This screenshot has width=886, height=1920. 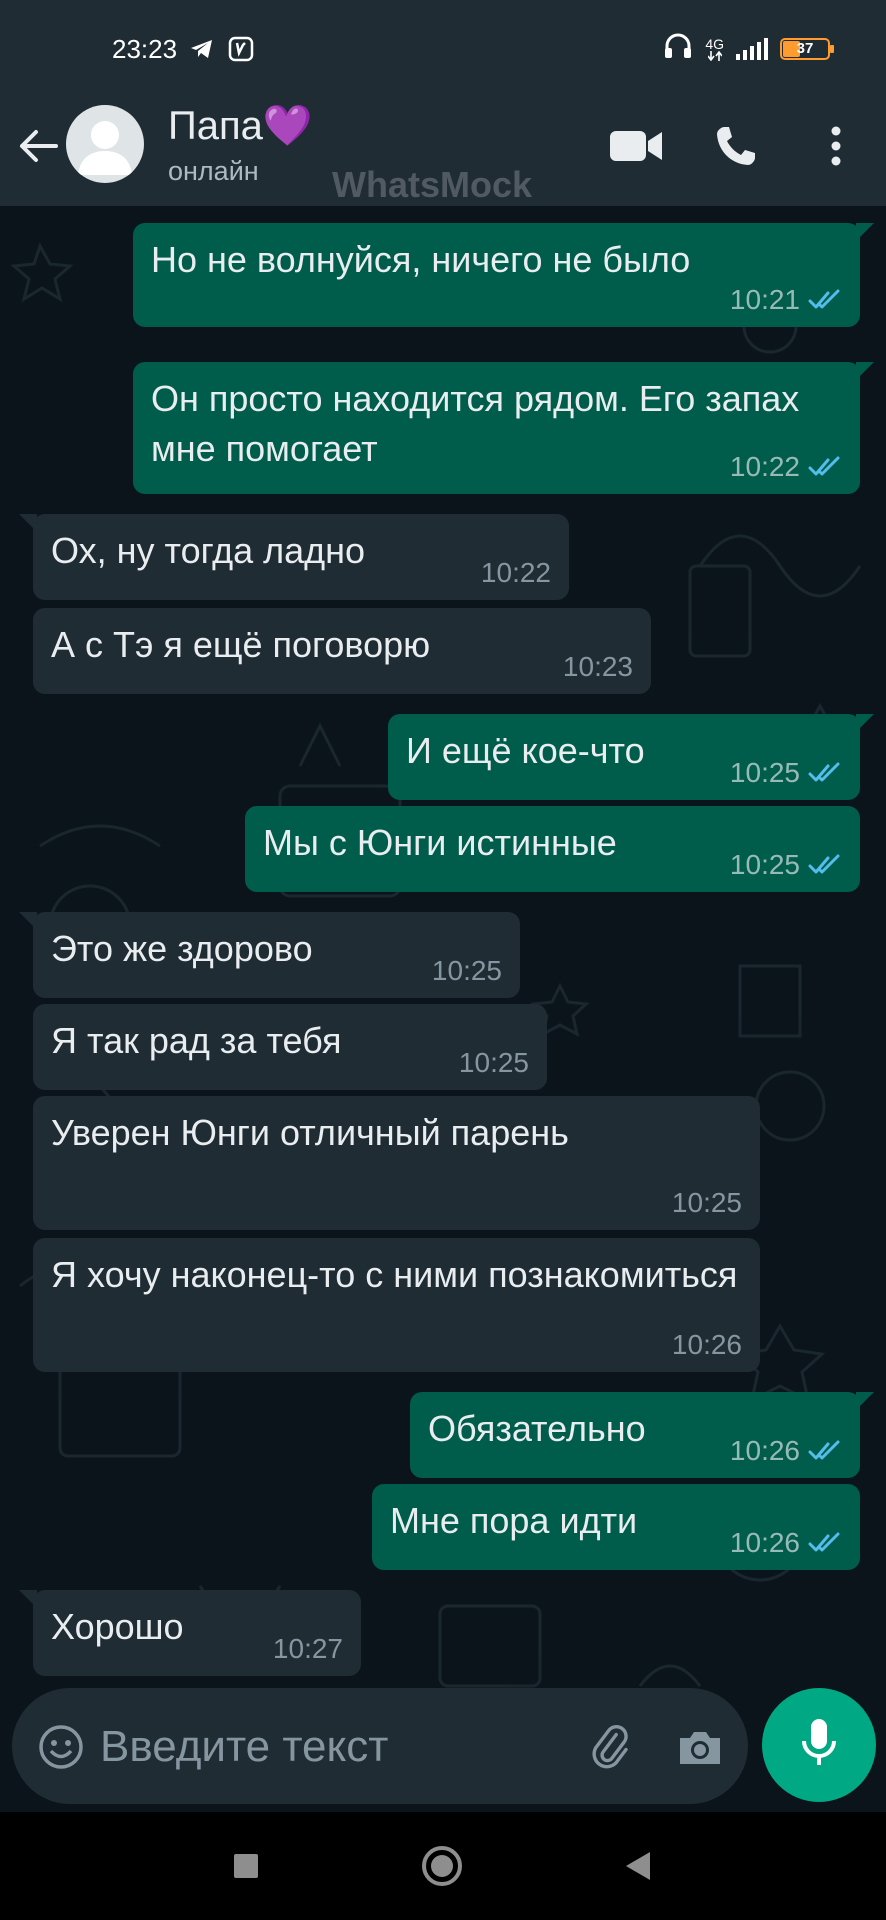 What do you see at coordinates (552, 849) in the screenshot?
I see `outgoing-message: Мы с Юнги истинные 10:25` at bounding box center [552, 849].